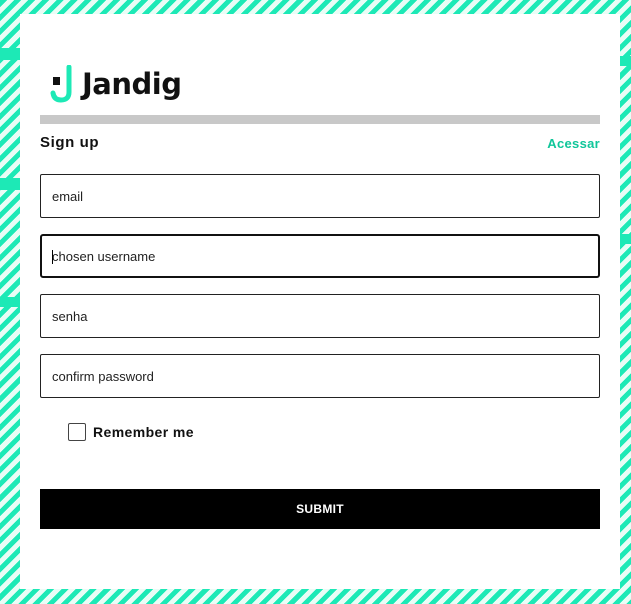 The width and height of the screenshot is (631, 604). I want to click on password-field, so click(320, 316).